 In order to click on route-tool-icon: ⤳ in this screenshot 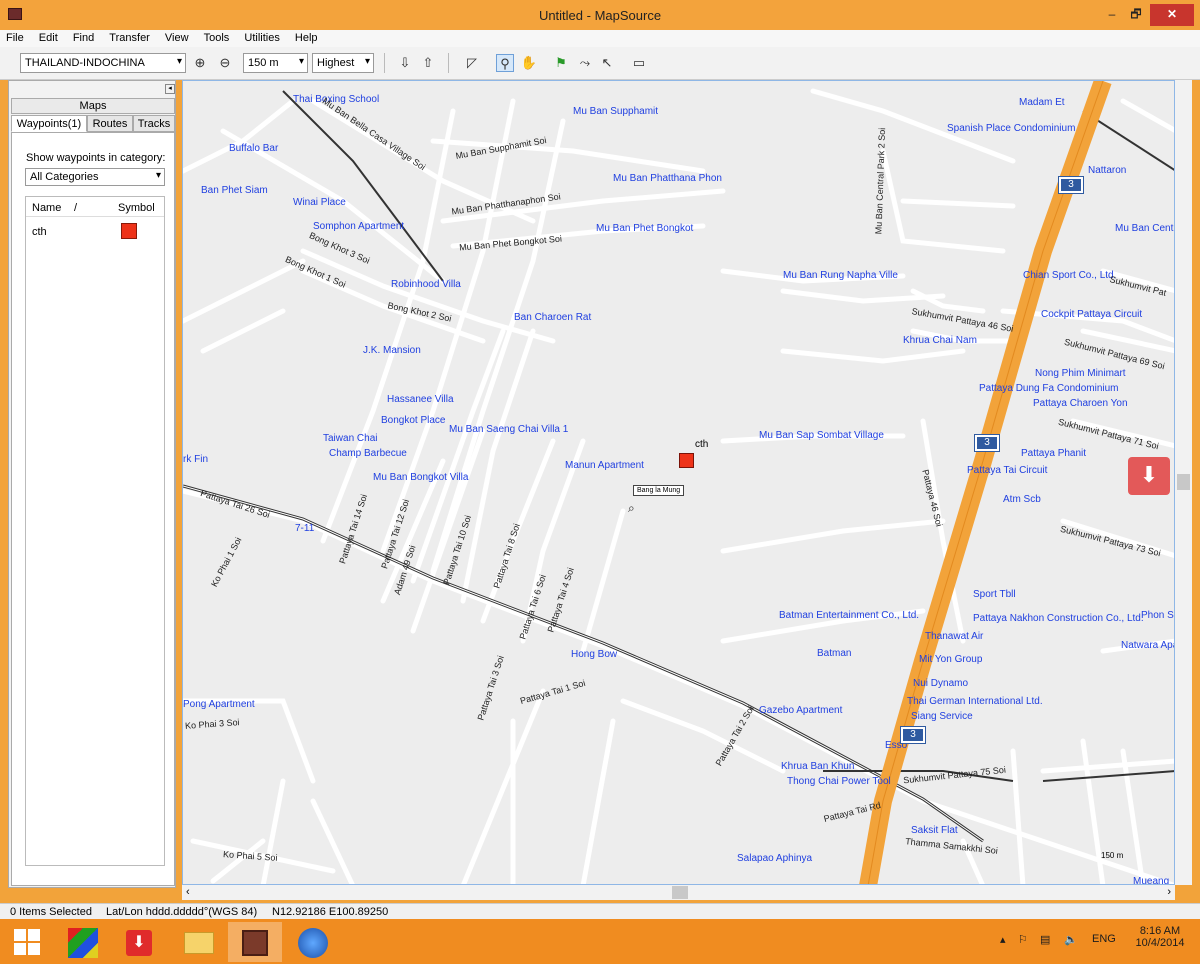, I will do `click(585, 63)`.